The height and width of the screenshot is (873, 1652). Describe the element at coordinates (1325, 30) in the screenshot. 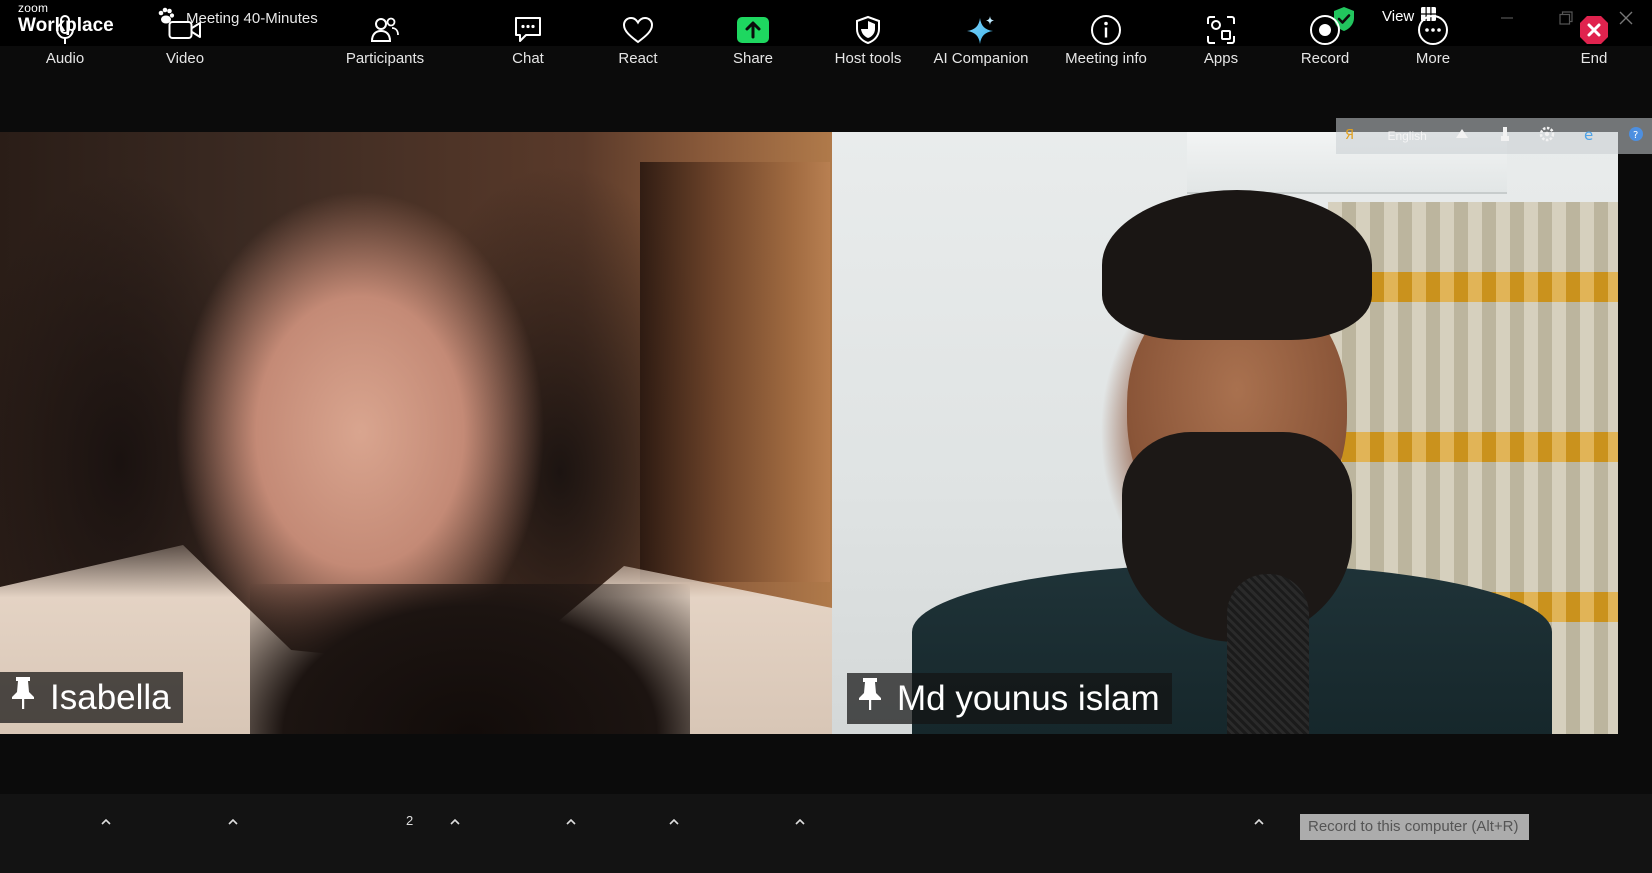

I see `record-icon` at that location.